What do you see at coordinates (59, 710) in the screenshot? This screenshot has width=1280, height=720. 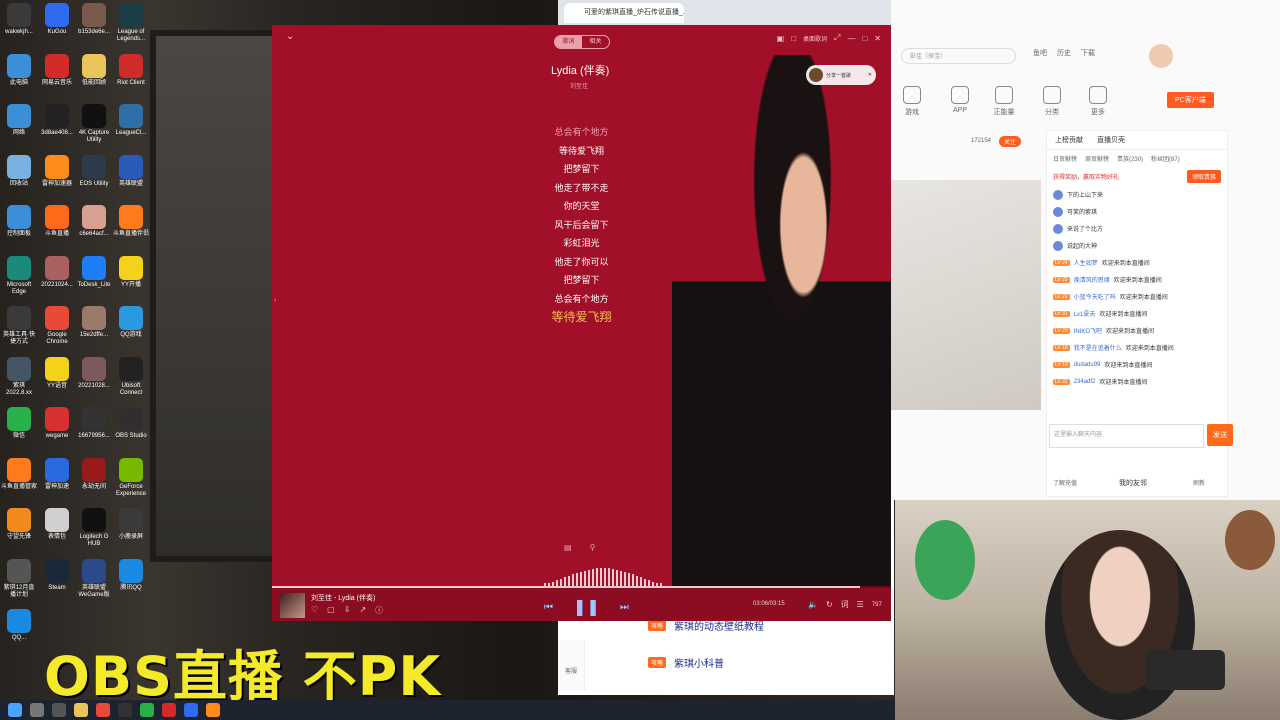 I see `taskview-icon` at bounding box center [59, 710].